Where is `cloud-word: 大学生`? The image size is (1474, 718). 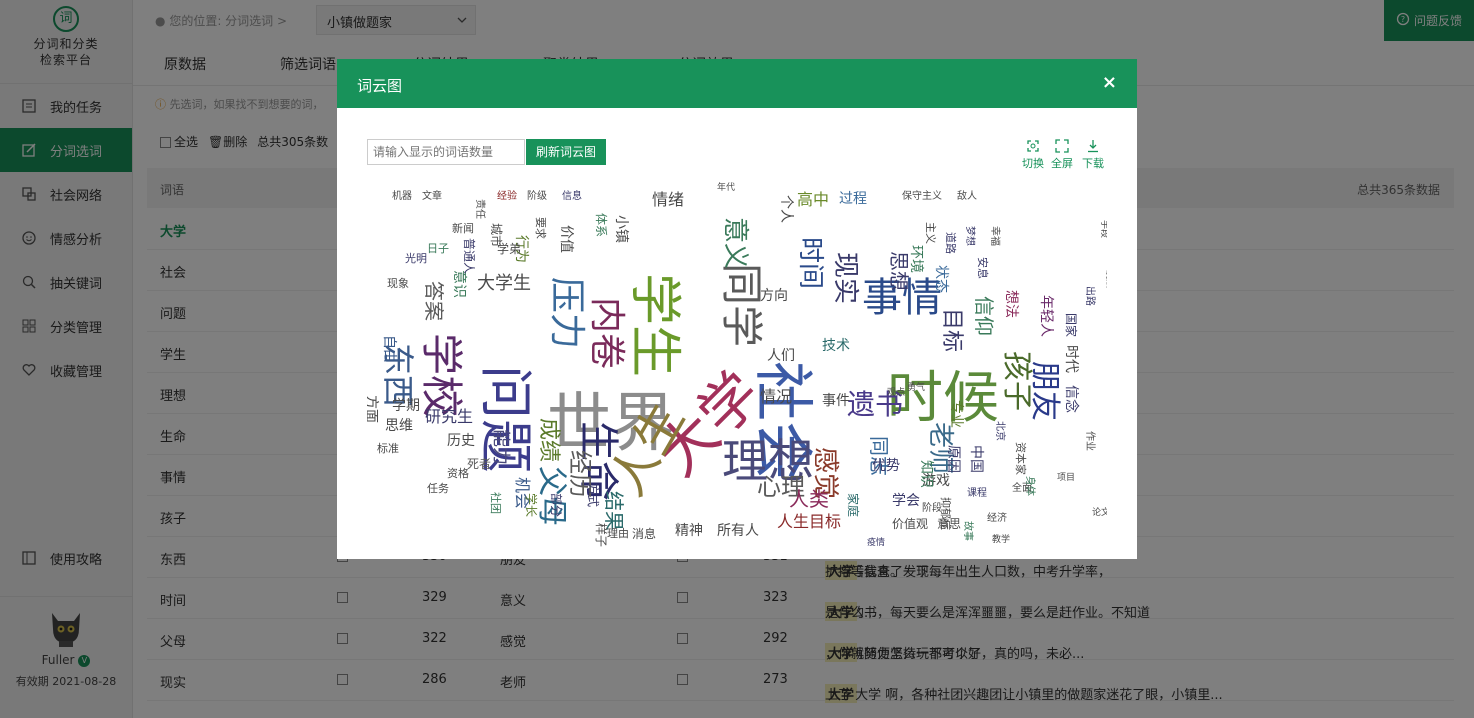
cloud-word: 大学生 is located at coordinates (504, 283).